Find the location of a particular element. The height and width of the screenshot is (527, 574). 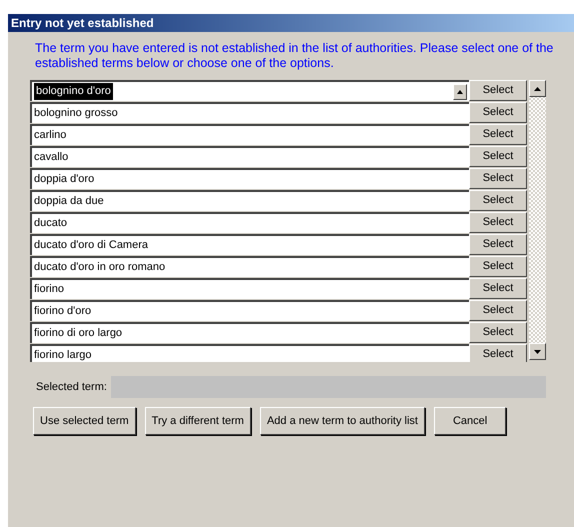

window-title: Entry not yet established is located at coordinates (291, 23).